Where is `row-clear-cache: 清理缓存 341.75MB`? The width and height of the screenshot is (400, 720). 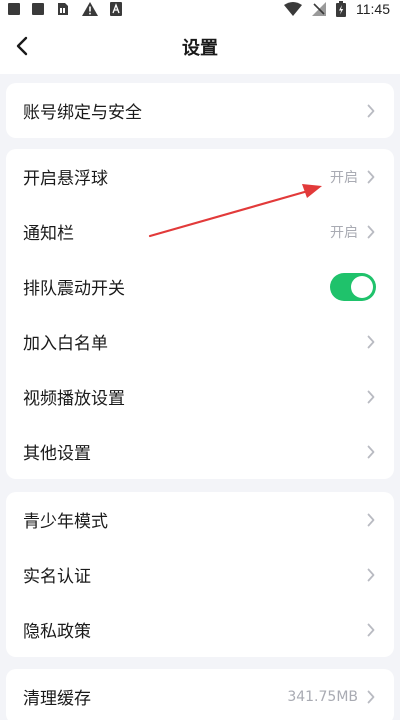
row-clear-cache: 清理缓存 341.75MB is located at coordinates (200, 694).